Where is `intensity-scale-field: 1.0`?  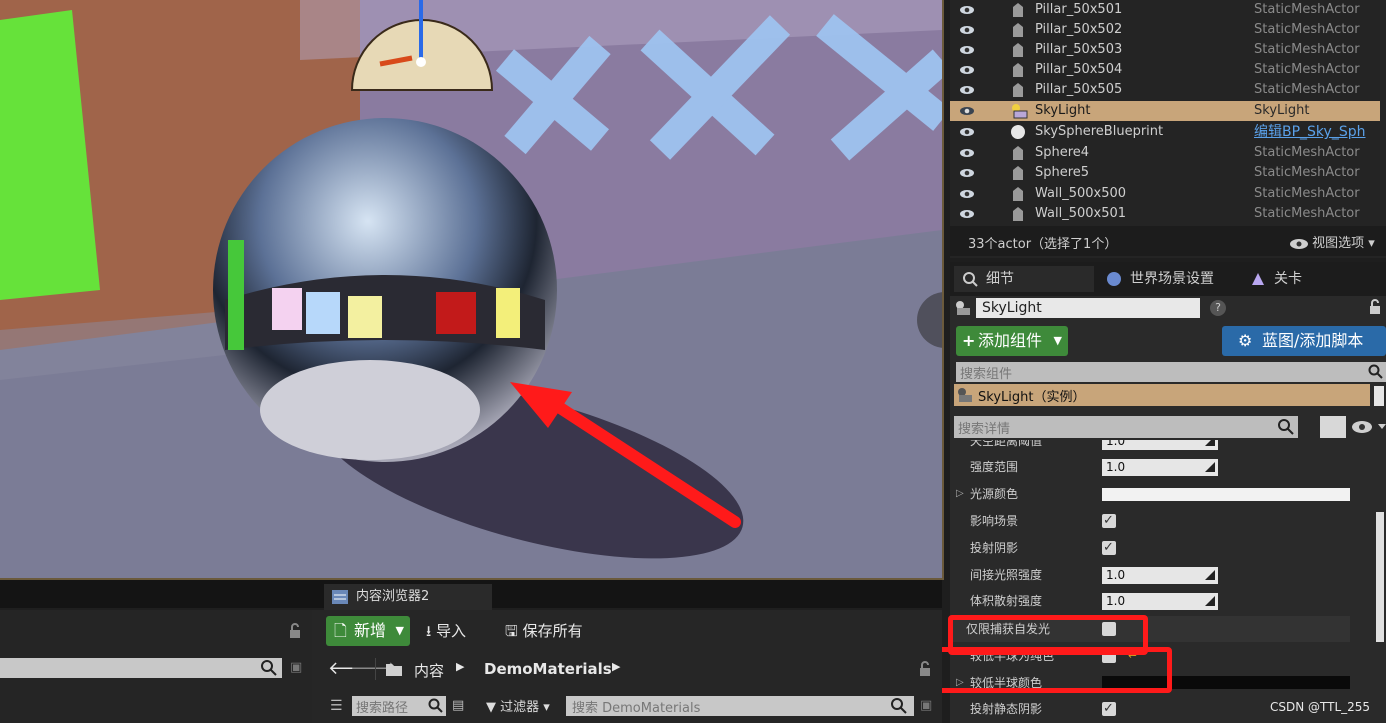 intensity-scale-field: 1.0 is located at coordinates (1160, 467).